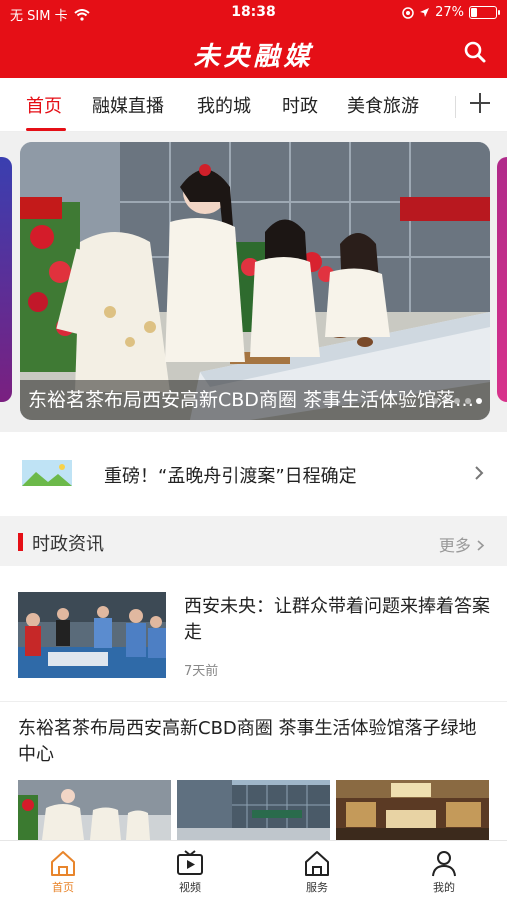 The image size is (507, 900). I want to click on battery-icon, so click(484, 12).